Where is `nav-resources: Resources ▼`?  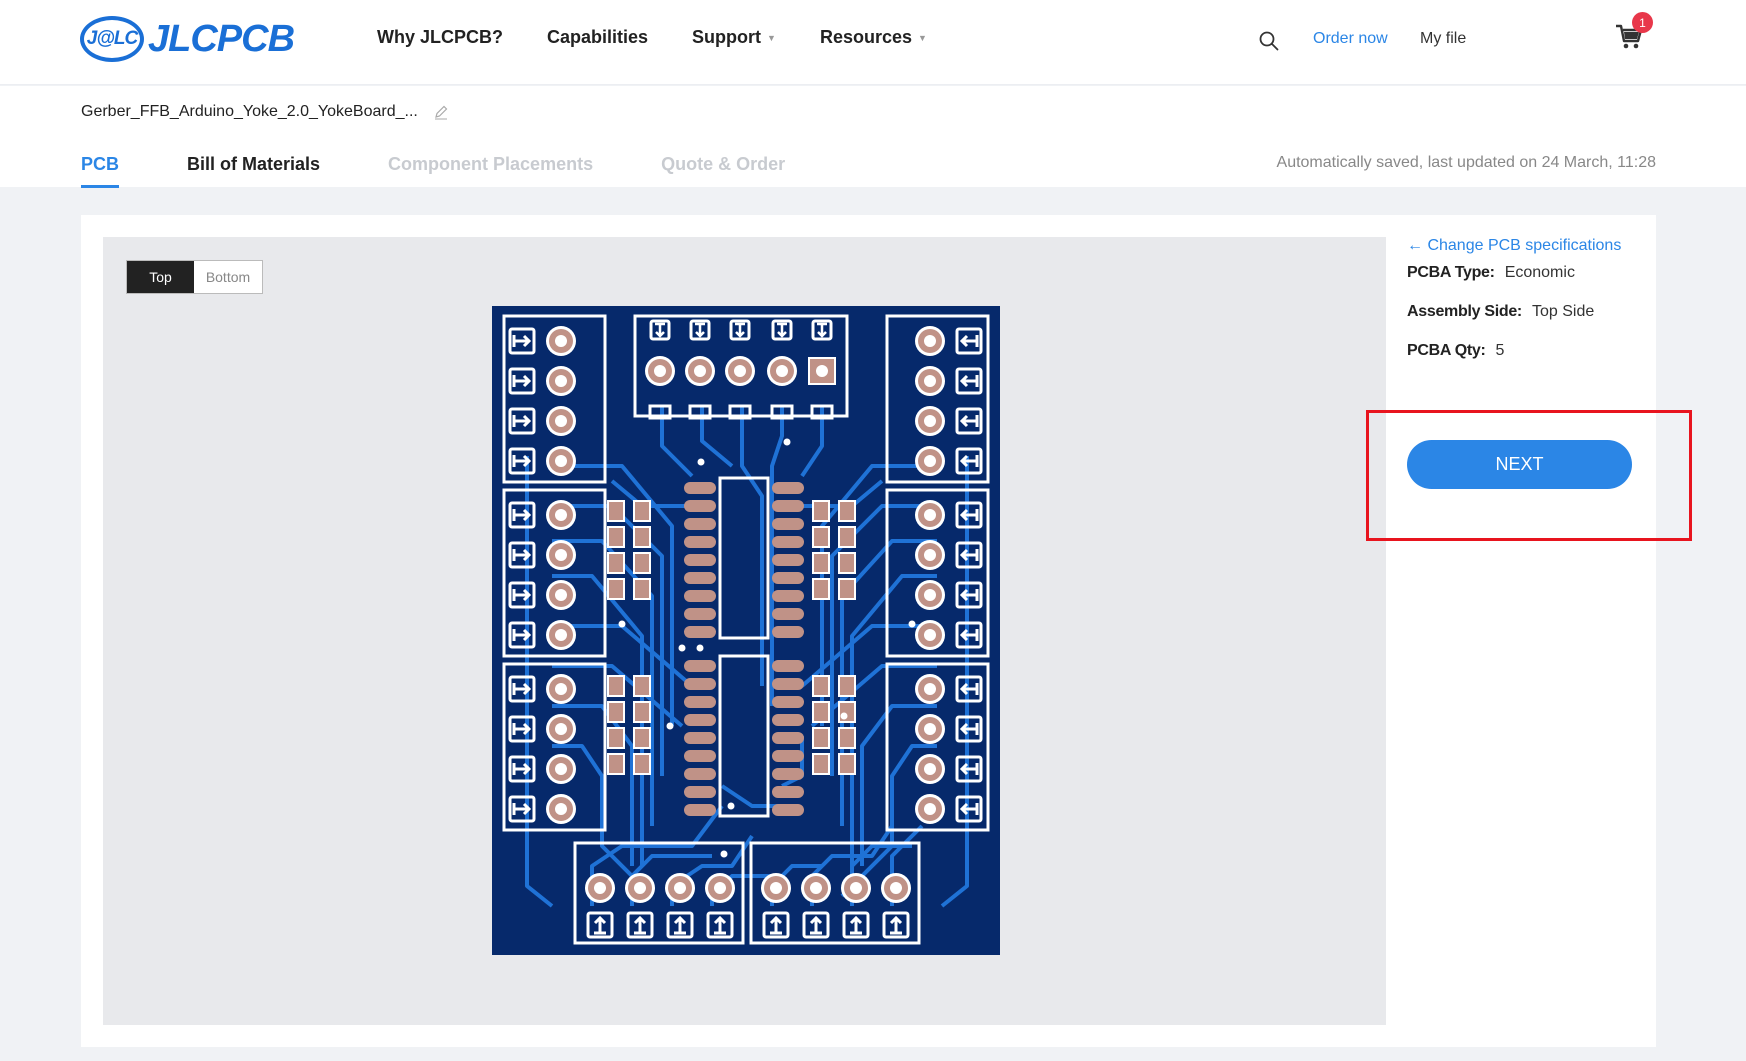 nav-resources: Resources ▼ is located at coordinates (873, 37).